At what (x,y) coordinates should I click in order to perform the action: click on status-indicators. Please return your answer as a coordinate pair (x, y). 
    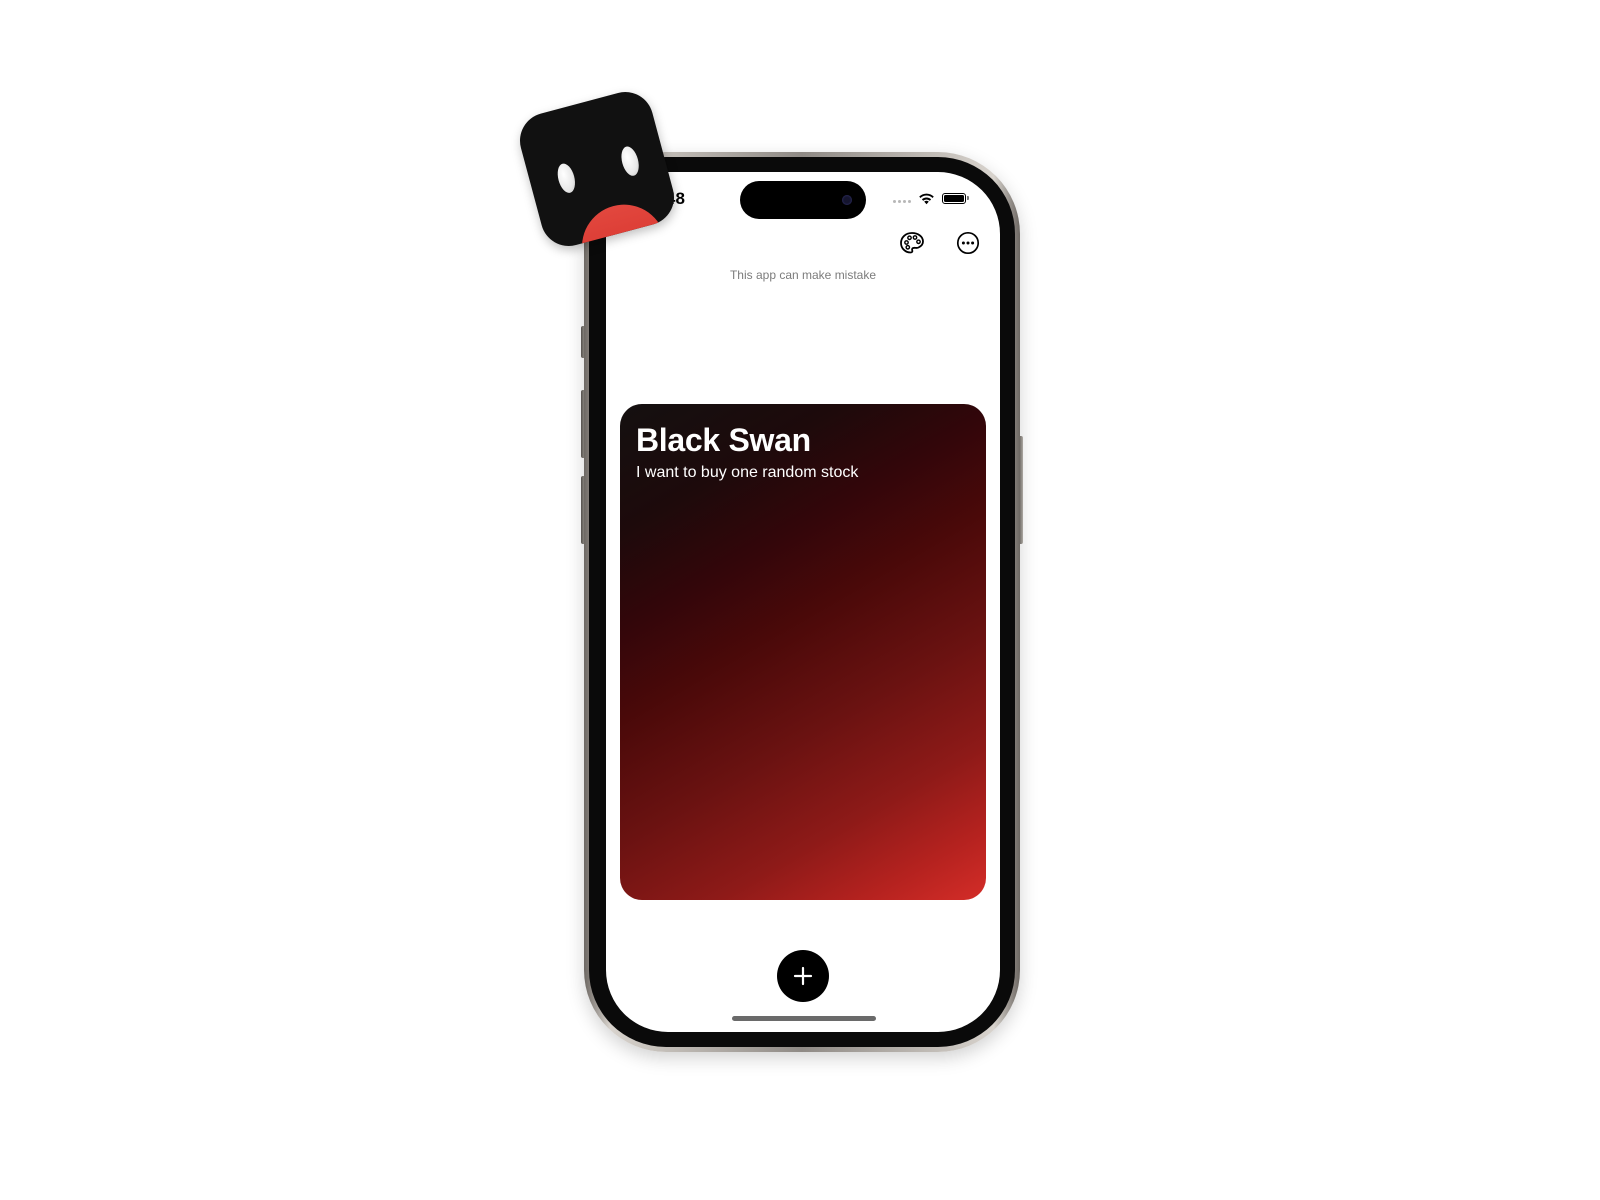
    Looking at the image, I should click on (931, 198).